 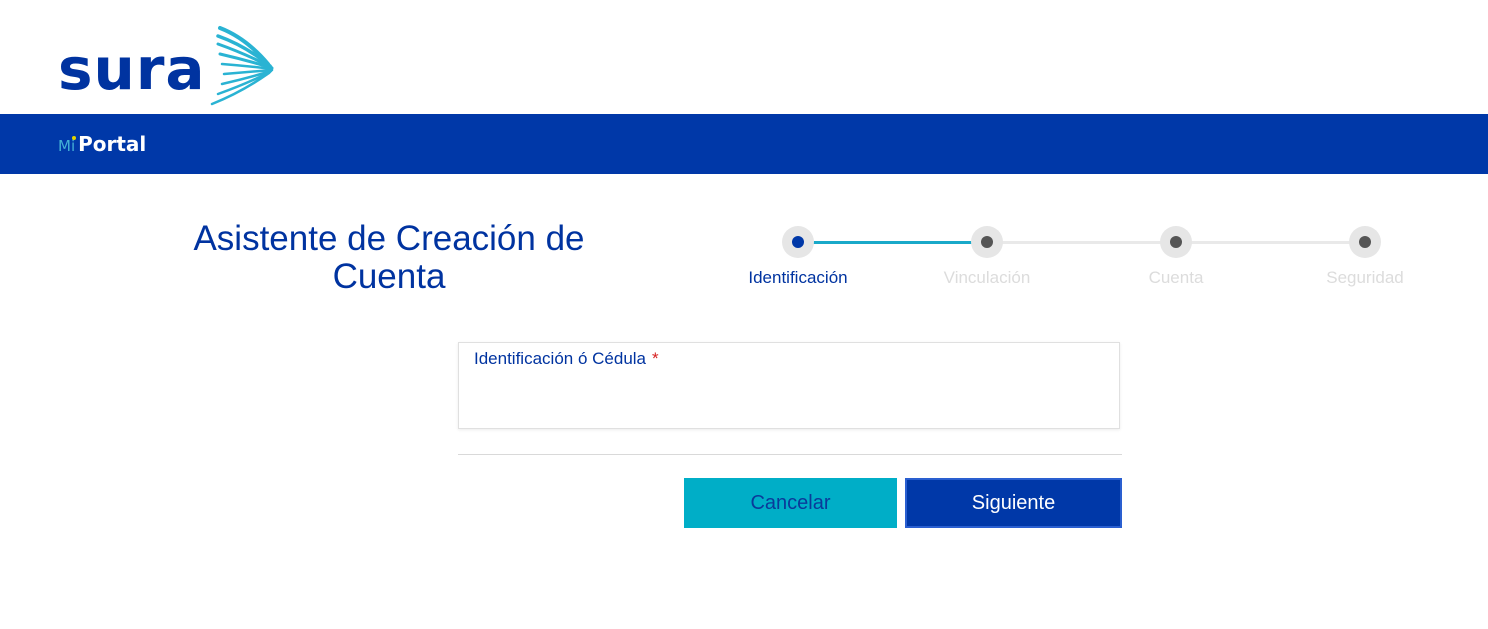 I want to click on sura-logo: sura, so click(x=171, y=67).